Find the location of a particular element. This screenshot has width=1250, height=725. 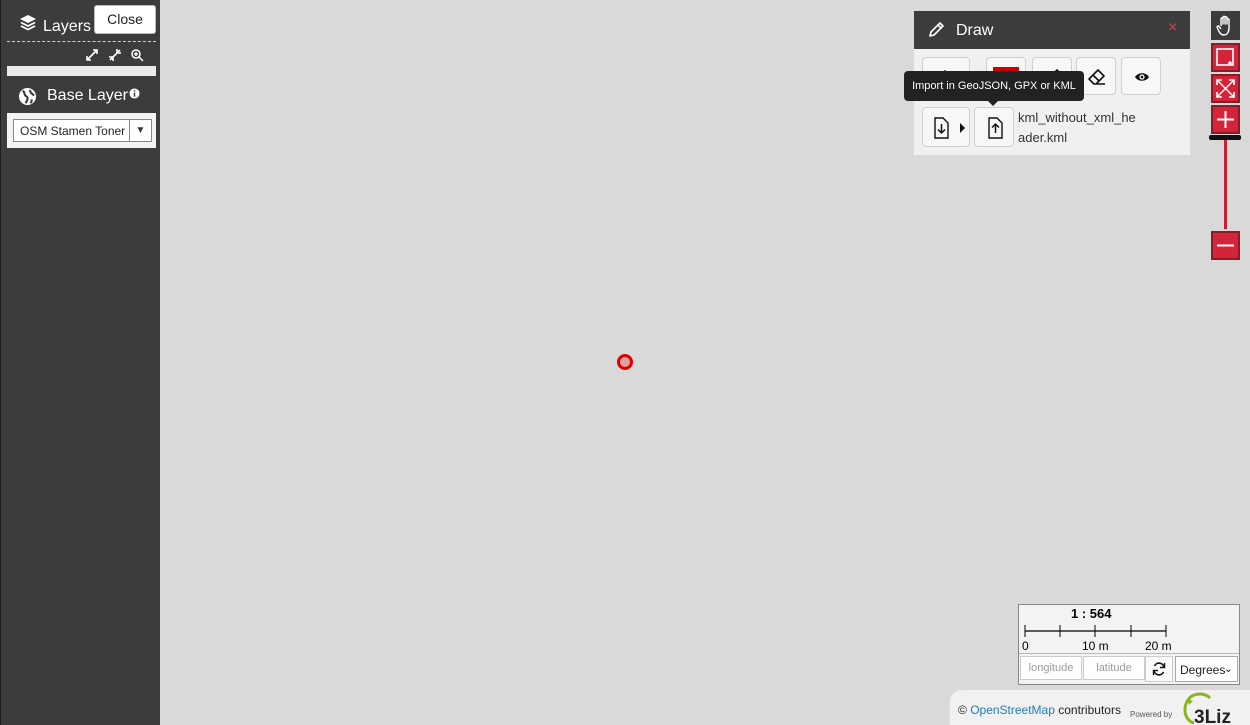

scale-ratio: 1 : 564 is located at coordinates (1091, 613).